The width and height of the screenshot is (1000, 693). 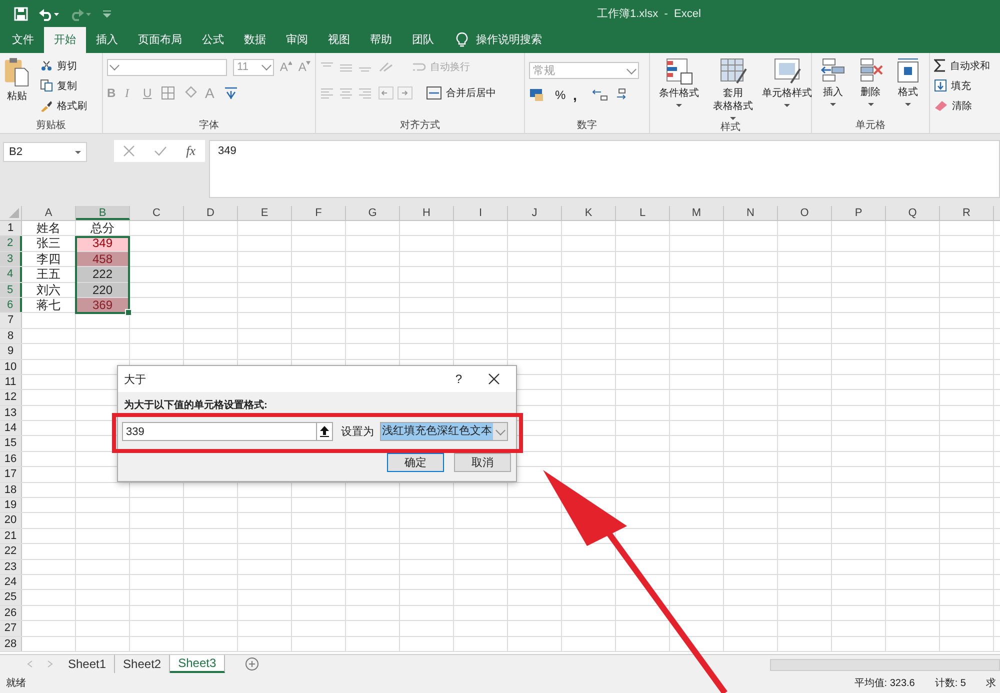 I want to click on ribbon-tab: 视图, so click(x=339, y=40).